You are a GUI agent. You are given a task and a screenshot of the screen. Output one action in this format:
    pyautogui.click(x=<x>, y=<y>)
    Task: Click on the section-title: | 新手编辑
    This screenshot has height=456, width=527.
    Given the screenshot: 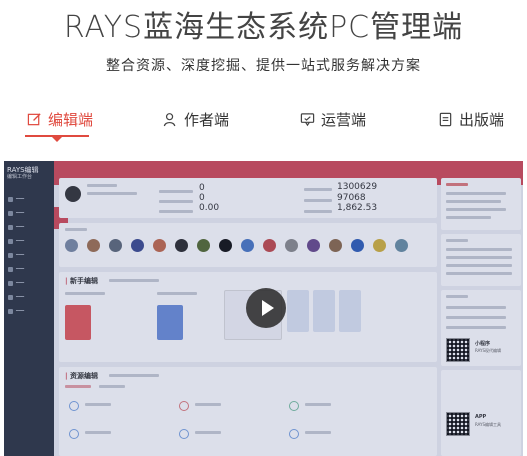 What is the action you would take?
    pyautogui.click(x=81, y=281)
    